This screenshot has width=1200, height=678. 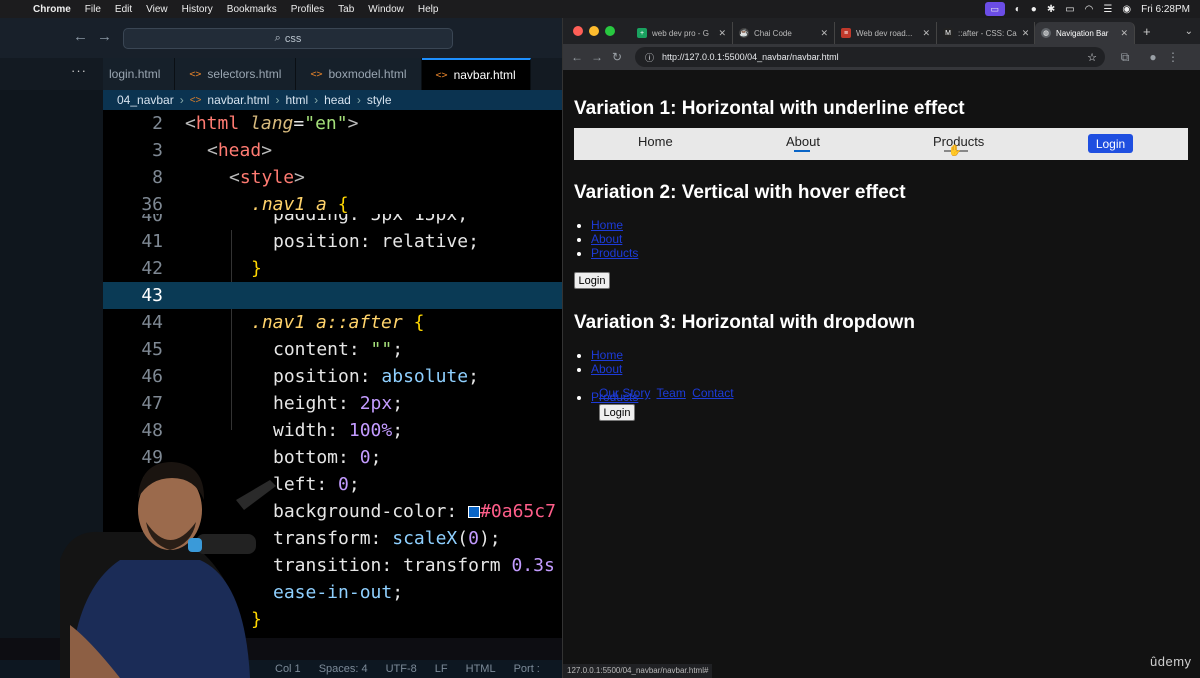 What do you see at coordinates (332, 295) in the screenshot?
I see `code-line-current: 43` at bounding box center [332, 295].